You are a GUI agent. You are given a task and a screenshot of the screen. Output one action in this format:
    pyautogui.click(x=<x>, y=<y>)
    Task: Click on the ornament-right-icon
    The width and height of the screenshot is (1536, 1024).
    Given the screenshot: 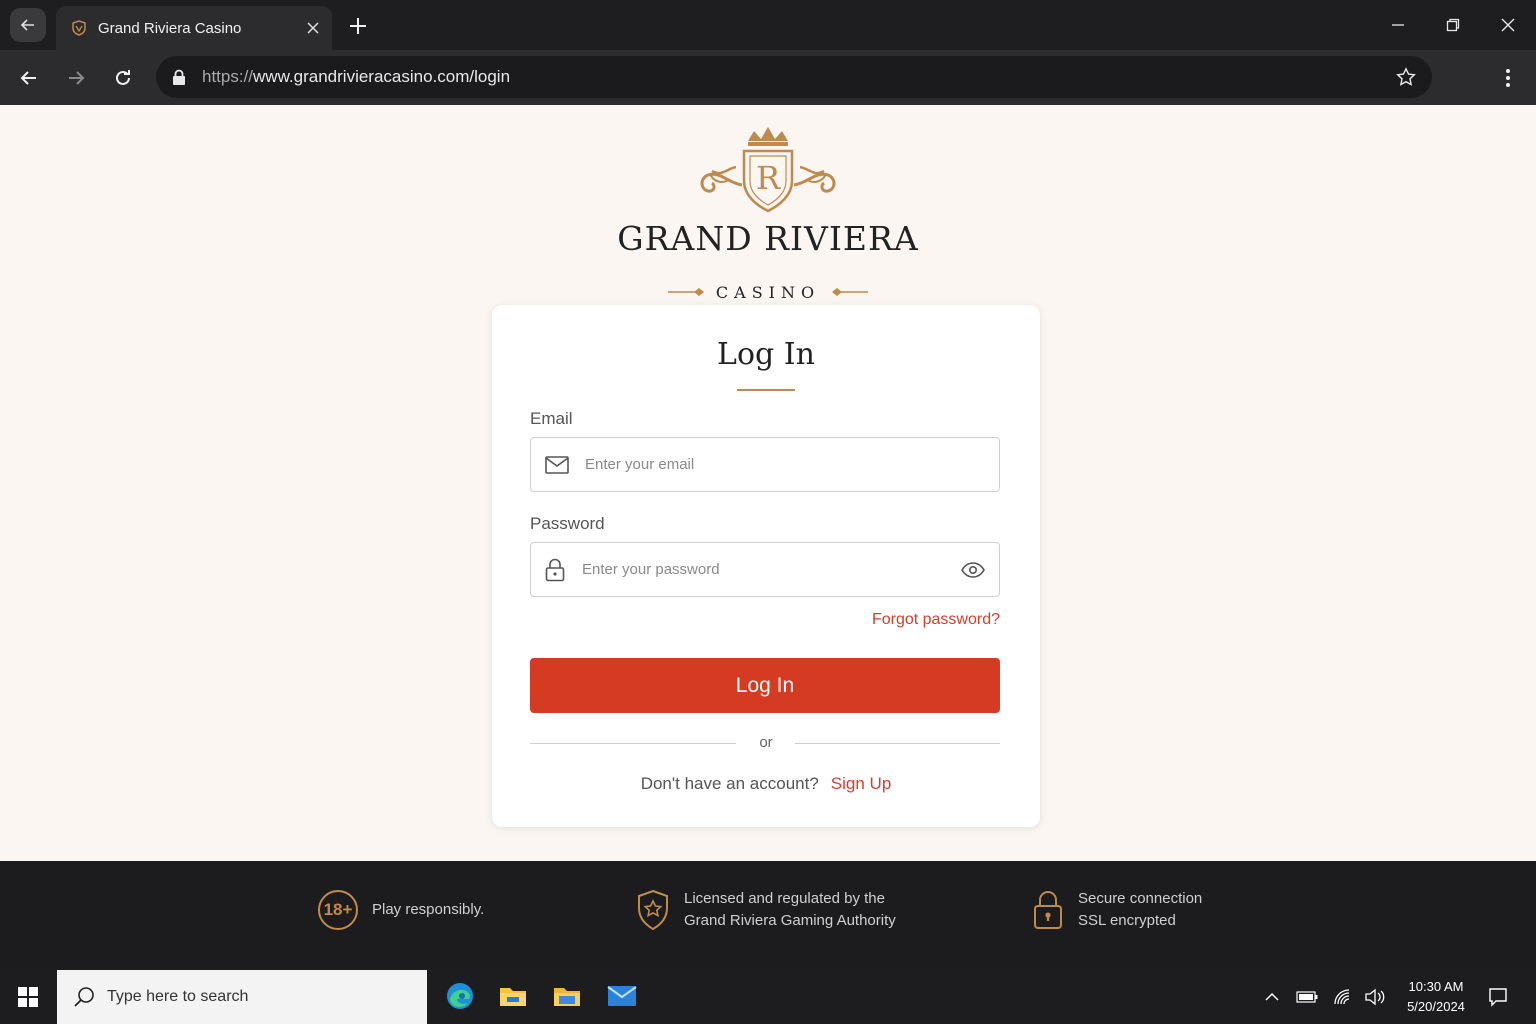 What is the action you would take?
    pyautogui.click(x=850, y=292)
    